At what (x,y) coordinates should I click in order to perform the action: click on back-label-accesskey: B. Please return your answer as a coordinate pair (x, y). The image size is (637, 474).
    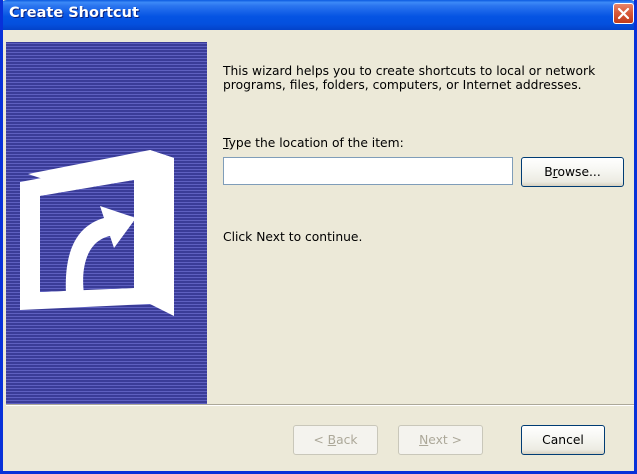
    Looking at the image, I should click on (332, 440).